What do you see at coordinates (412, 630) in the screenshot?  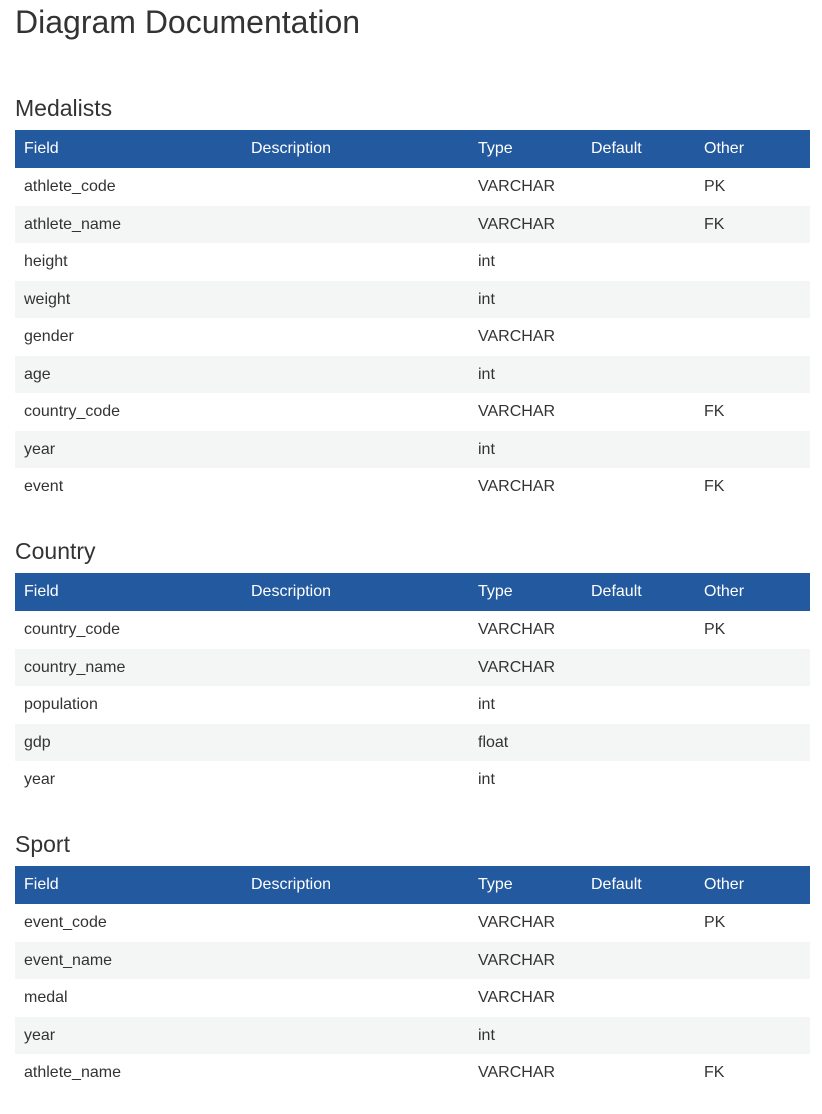 I see `table-row: country_code VARCHAR PK` at bounding box center [412, 630].